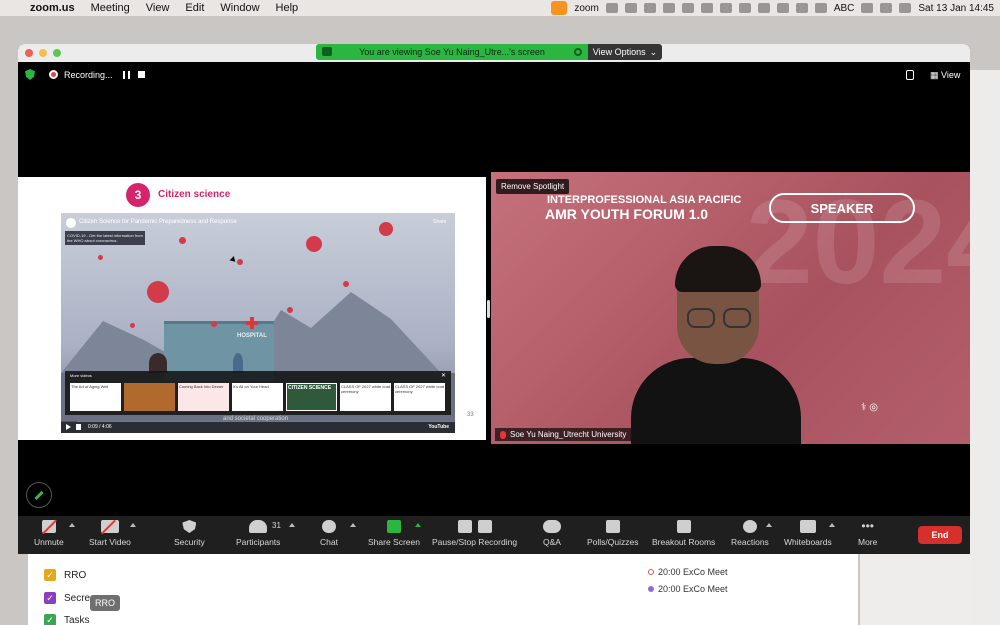 The width and height of the screenshot is (1000, 625). Describe the element at coordinates (158, 8) in the screenshot. I see `menu-view: View` at that location.